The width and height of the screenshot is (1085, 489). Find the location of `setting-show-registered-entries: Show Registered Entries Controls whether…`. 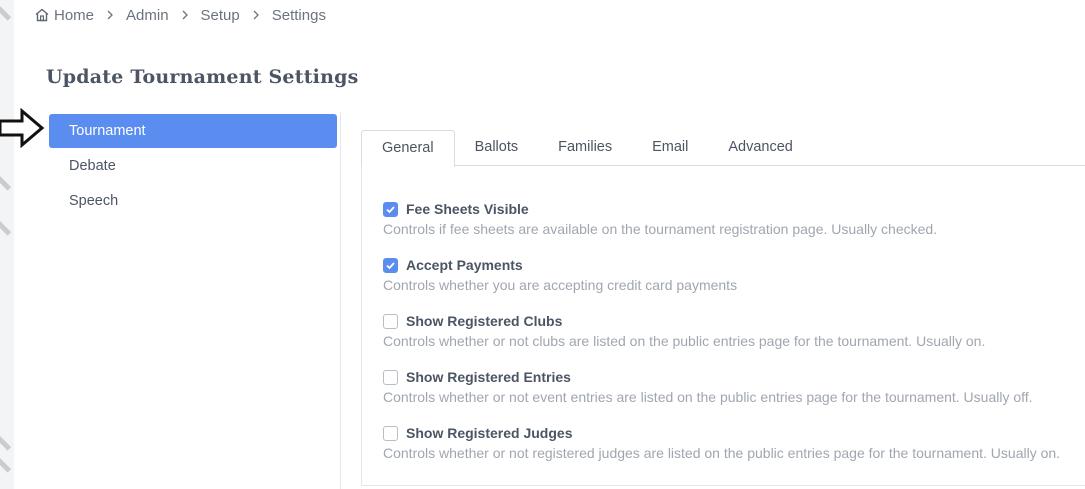

setting-show-registered-entries: Show Registered Entries Controls whether… is located at coordinates (708, 386).